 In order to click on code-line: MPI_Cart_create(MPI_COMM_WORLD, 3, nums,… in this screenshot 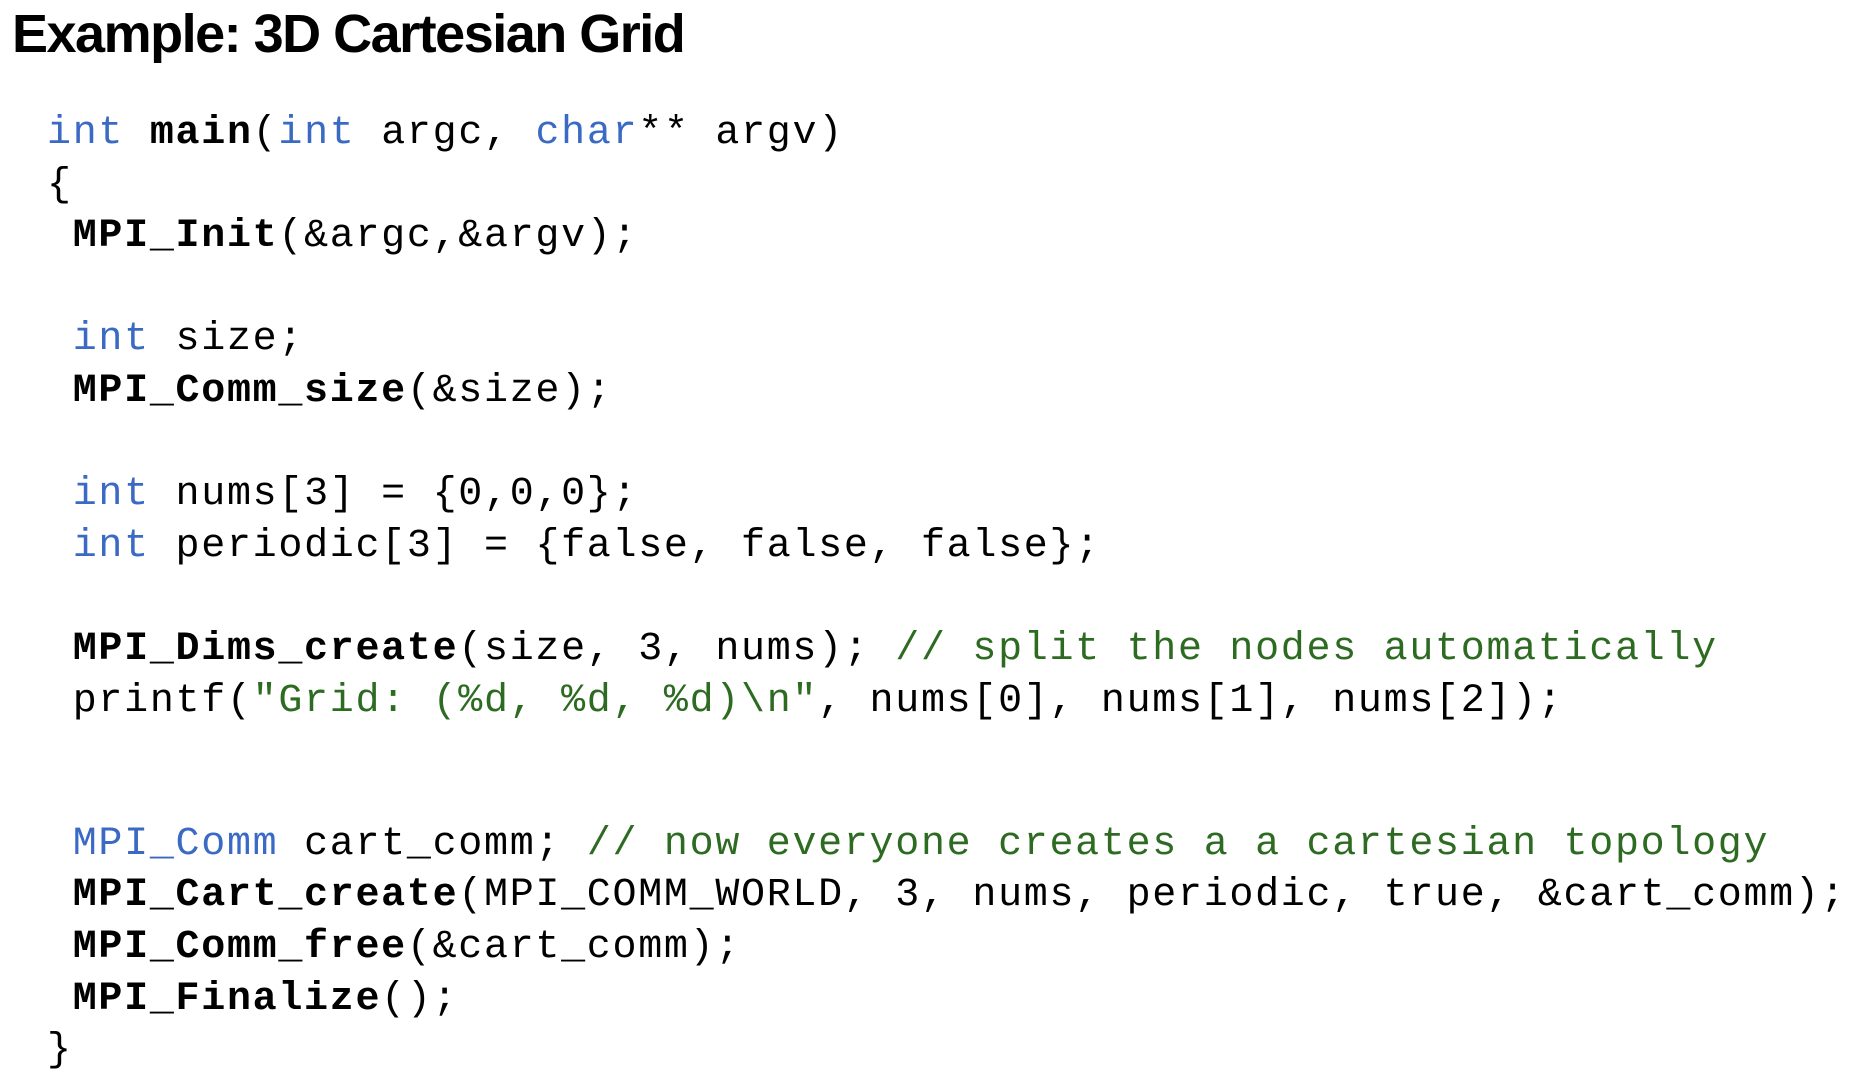, I will do `click(946, 896)`.